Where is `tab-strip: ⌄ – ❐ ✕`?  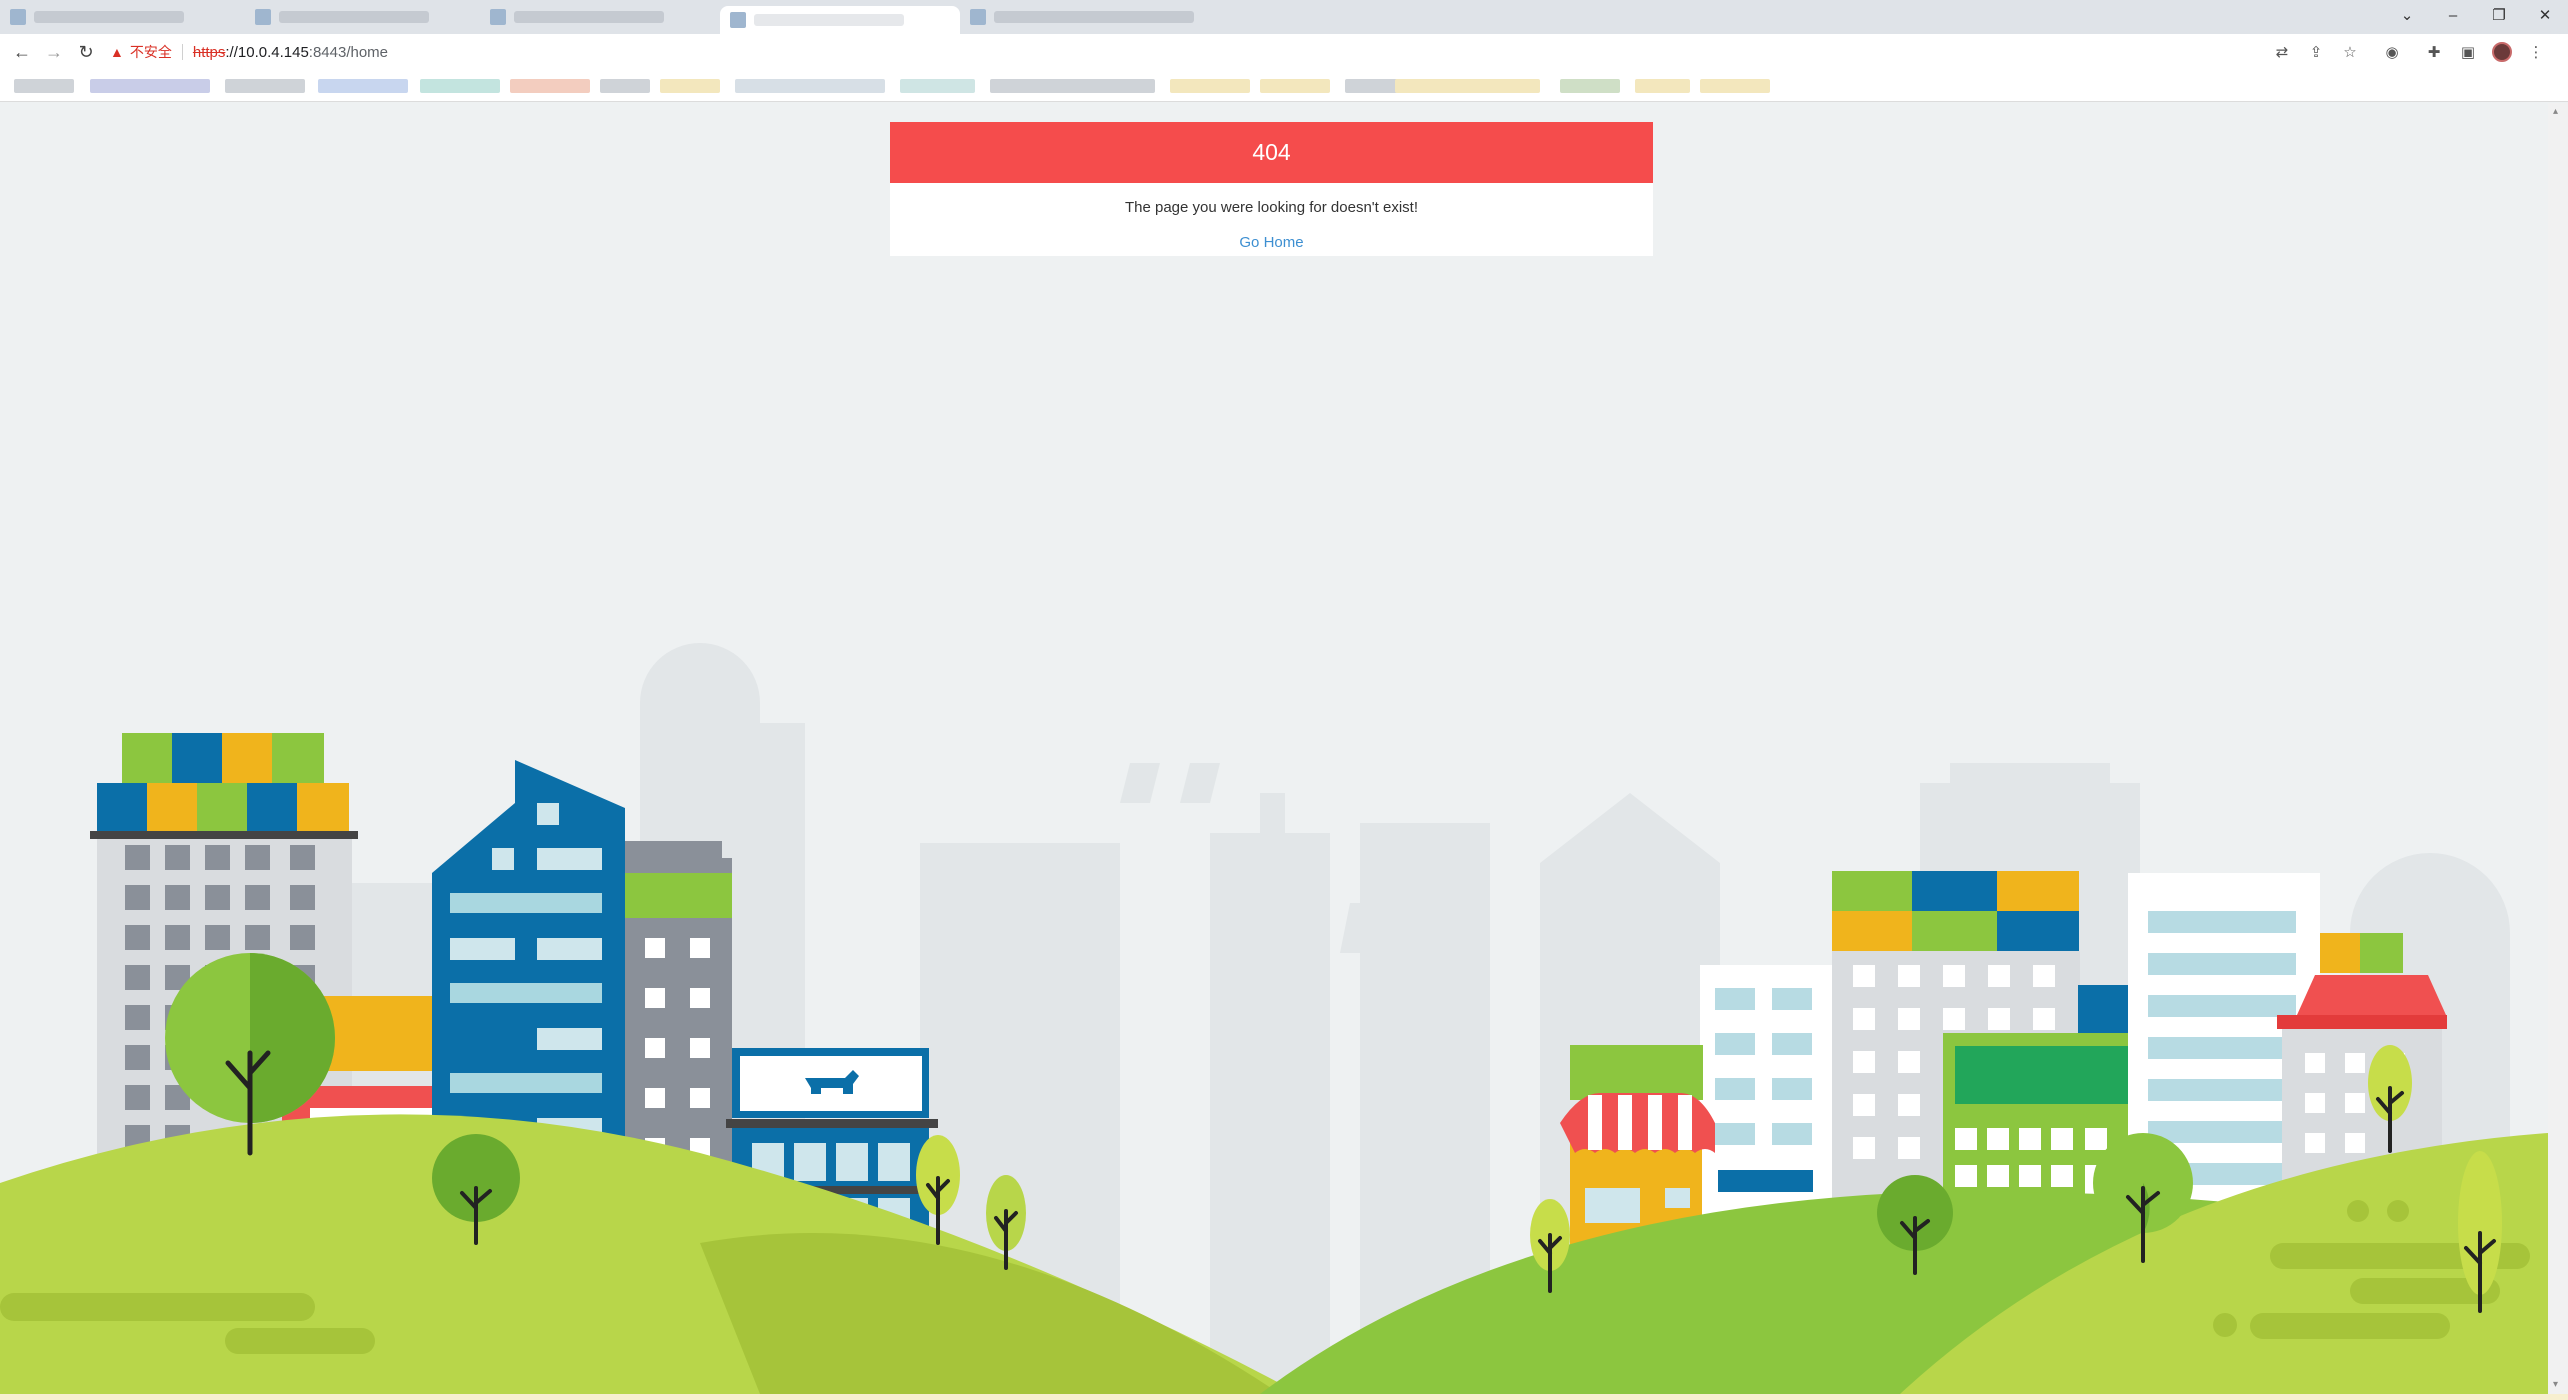 tab-strip: ⌄ – ❐ ✕ is located at coordinates (1284, 17).